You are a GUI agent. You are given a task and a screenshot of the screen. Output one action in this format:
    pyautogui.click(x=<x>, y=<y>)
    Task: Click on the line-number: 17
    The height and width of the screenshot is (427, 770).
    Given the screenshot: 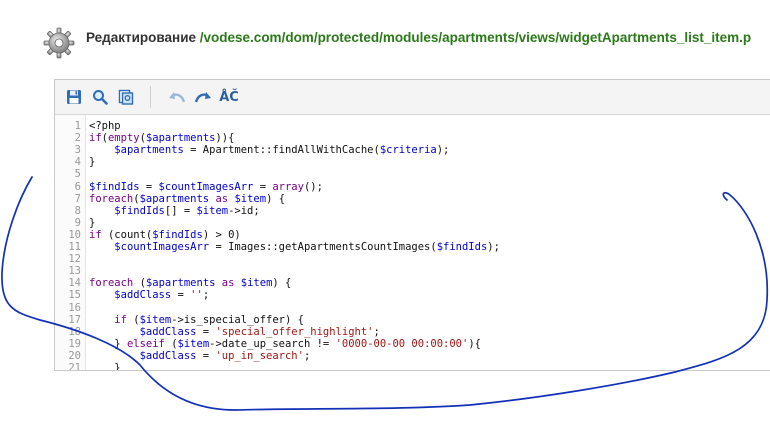 What is the action you would take?
    pyautogui.click(x=74, y=319)
    